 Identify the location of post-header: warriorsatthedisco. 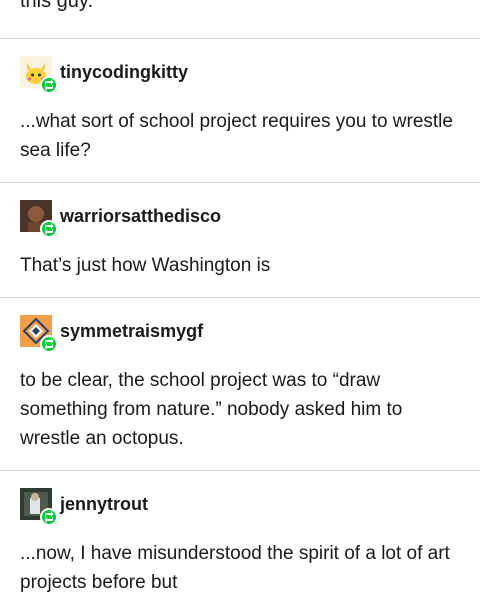
(120, 218).